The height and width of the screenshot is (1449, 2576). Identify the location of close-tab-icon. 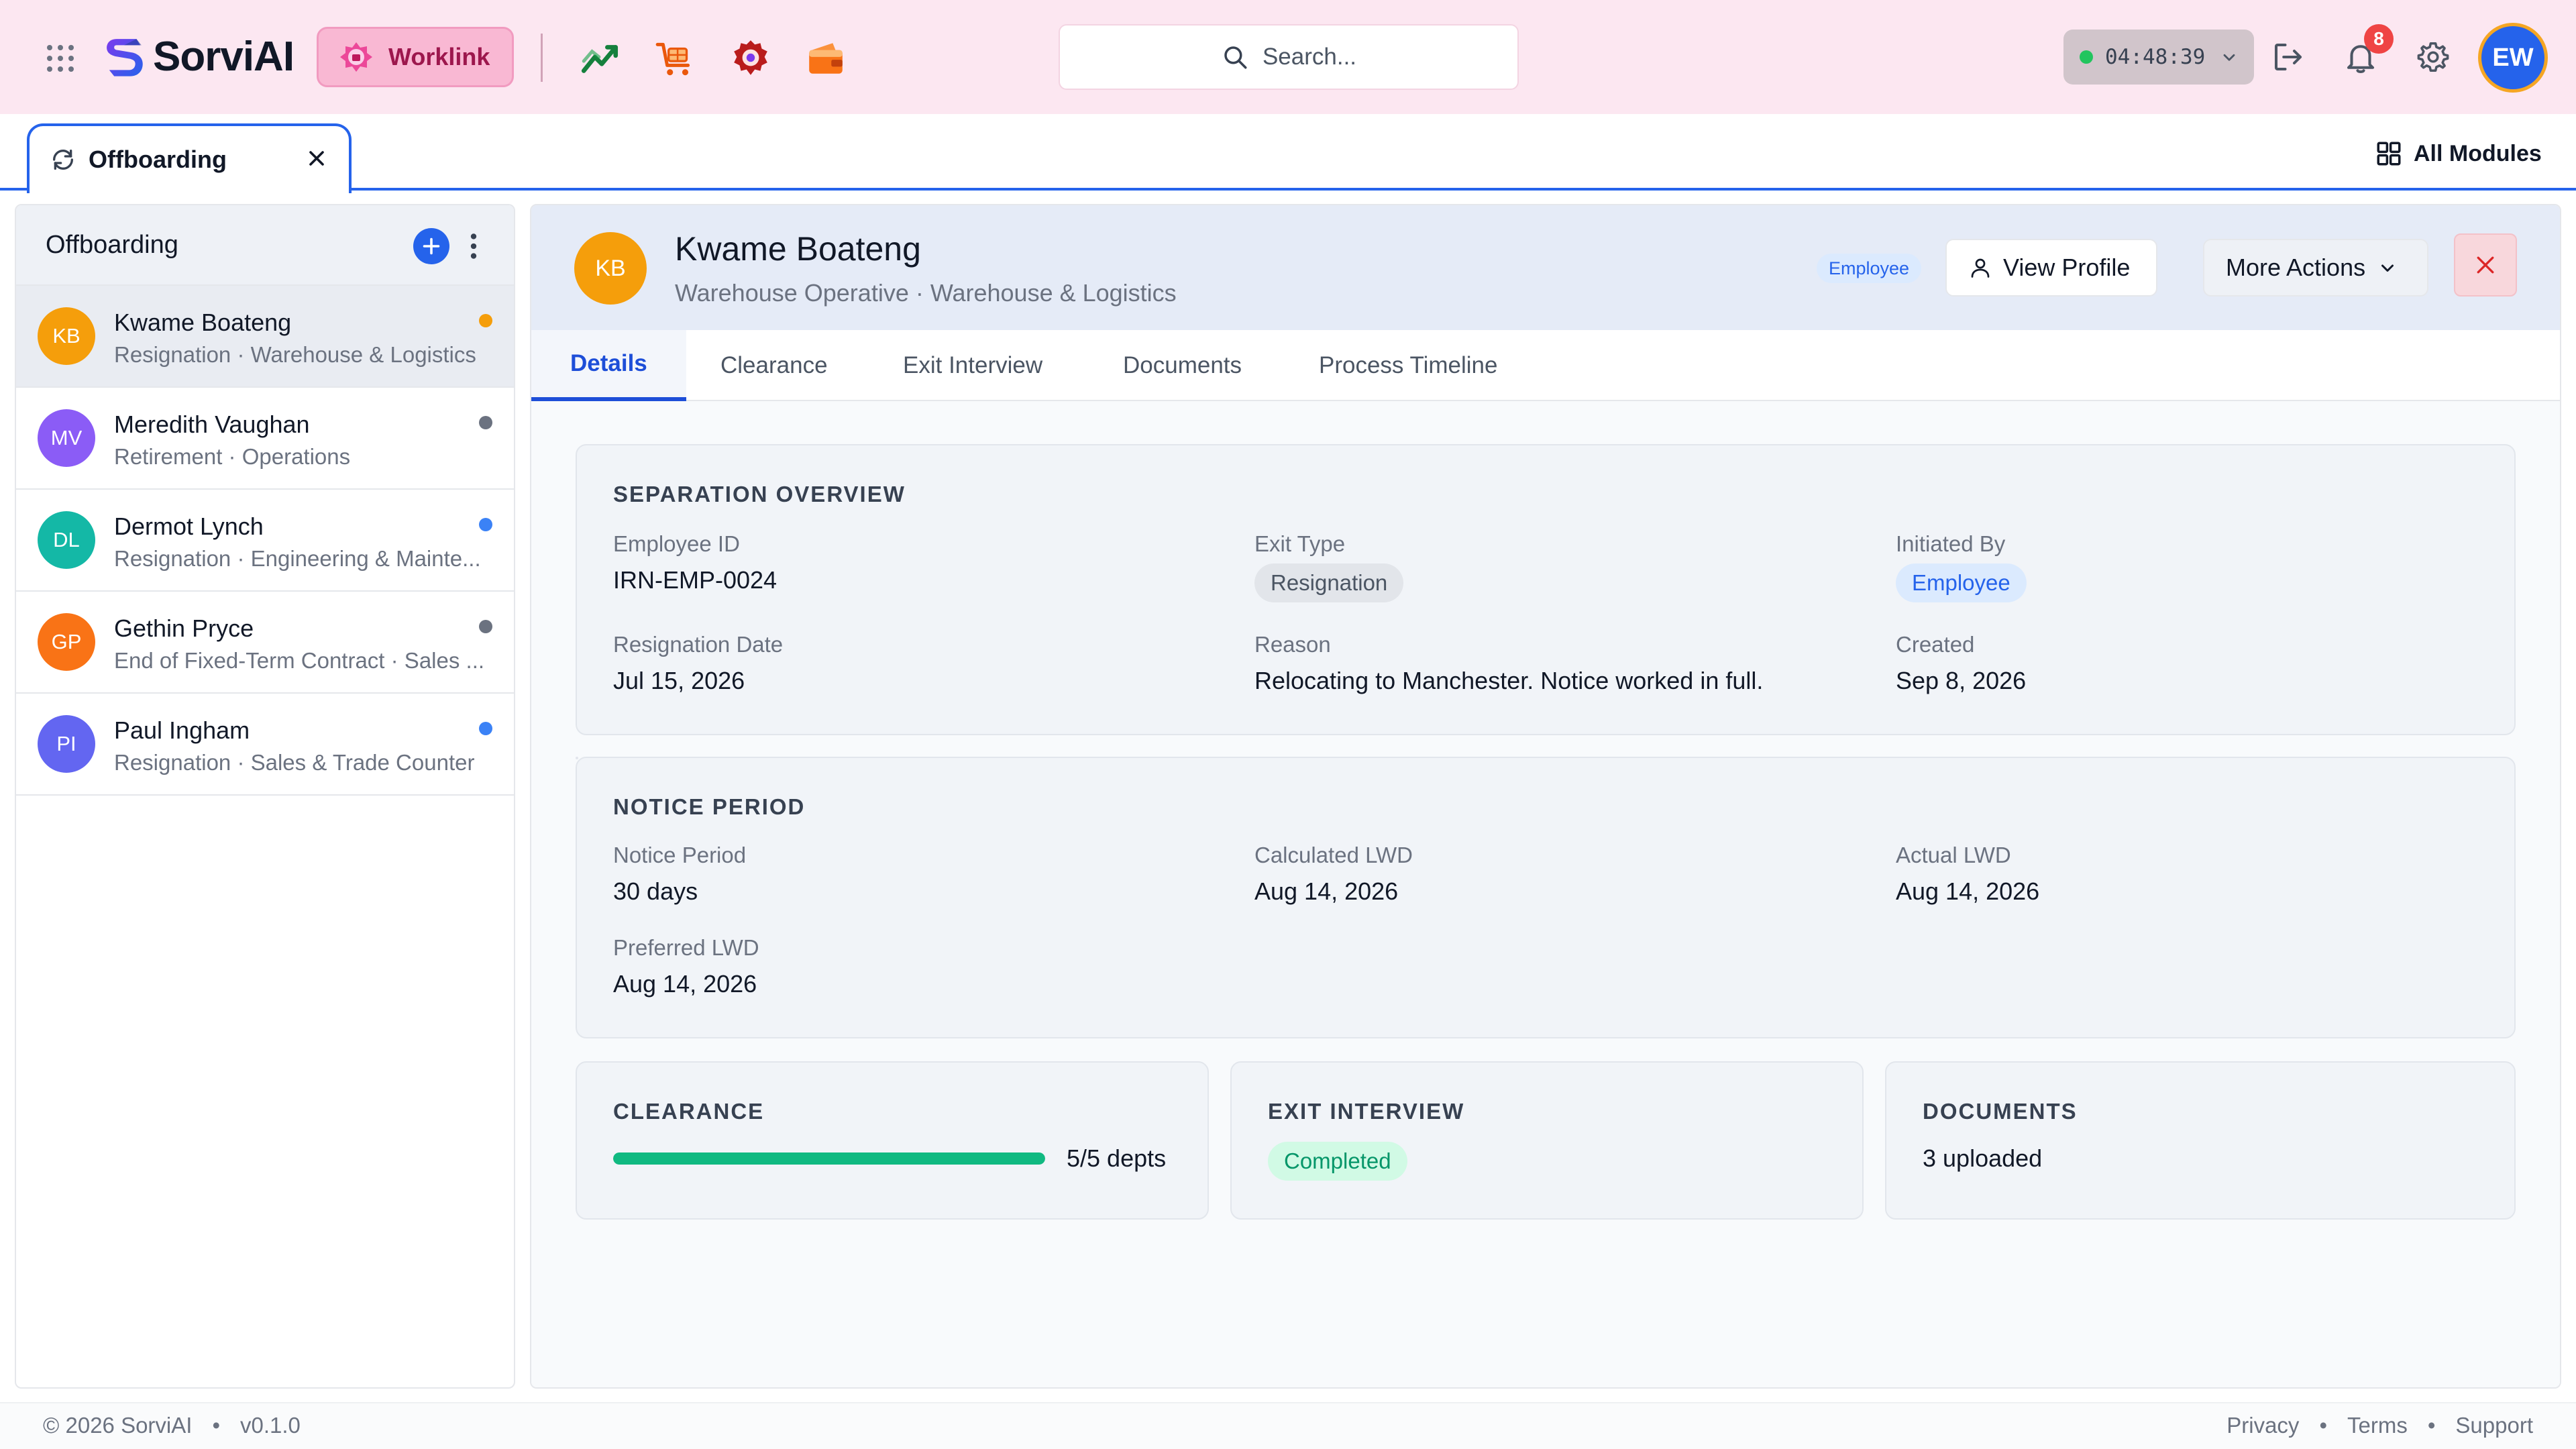
(317, 158).